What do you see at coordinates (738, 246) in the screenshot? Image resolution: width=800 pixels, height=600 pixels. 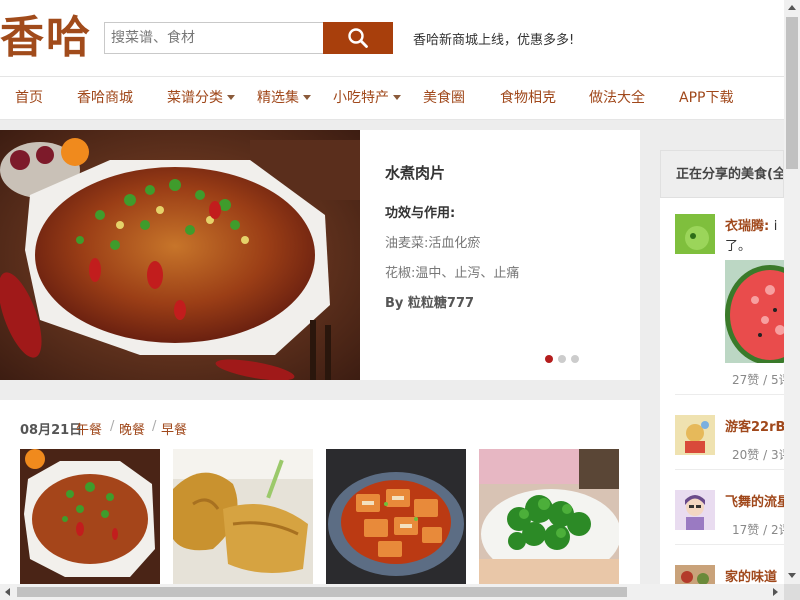 I see `post-text: 了。` at bounding box center [738, 246].